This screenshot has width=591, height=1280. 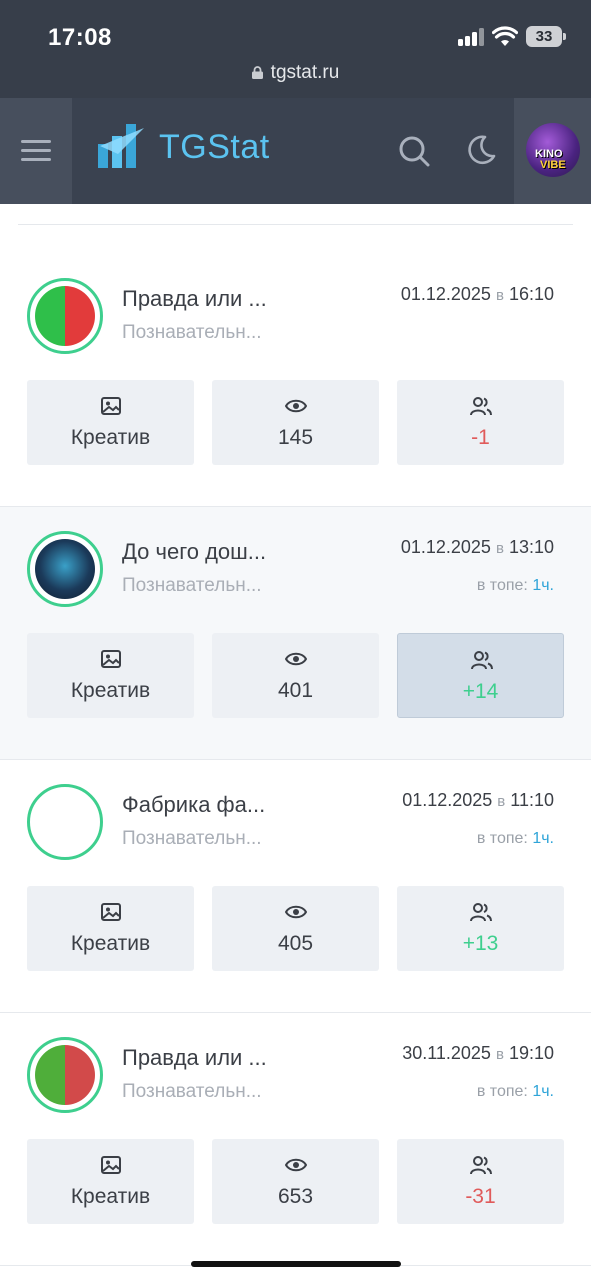 What do you see at coordinates (295, 928) in the screenshot?
I see `views-stat: 405` at bounding box center [295, 928].